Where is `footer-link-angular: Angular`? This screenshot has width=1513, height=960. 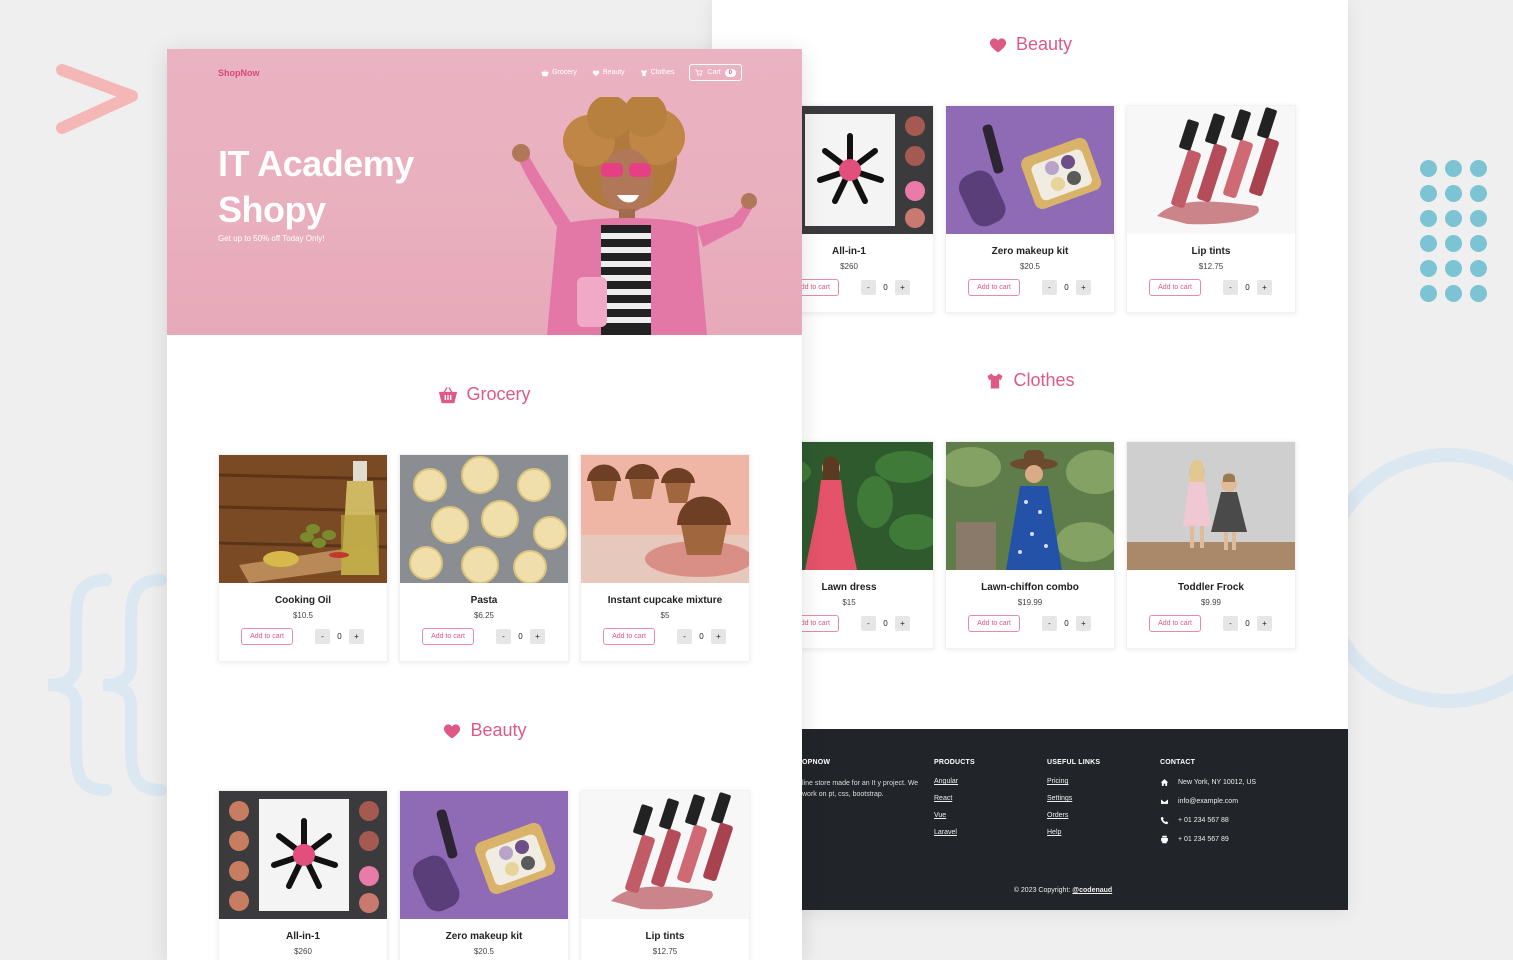
footer-link-angular: Angular is located at coordinates (954, 781).